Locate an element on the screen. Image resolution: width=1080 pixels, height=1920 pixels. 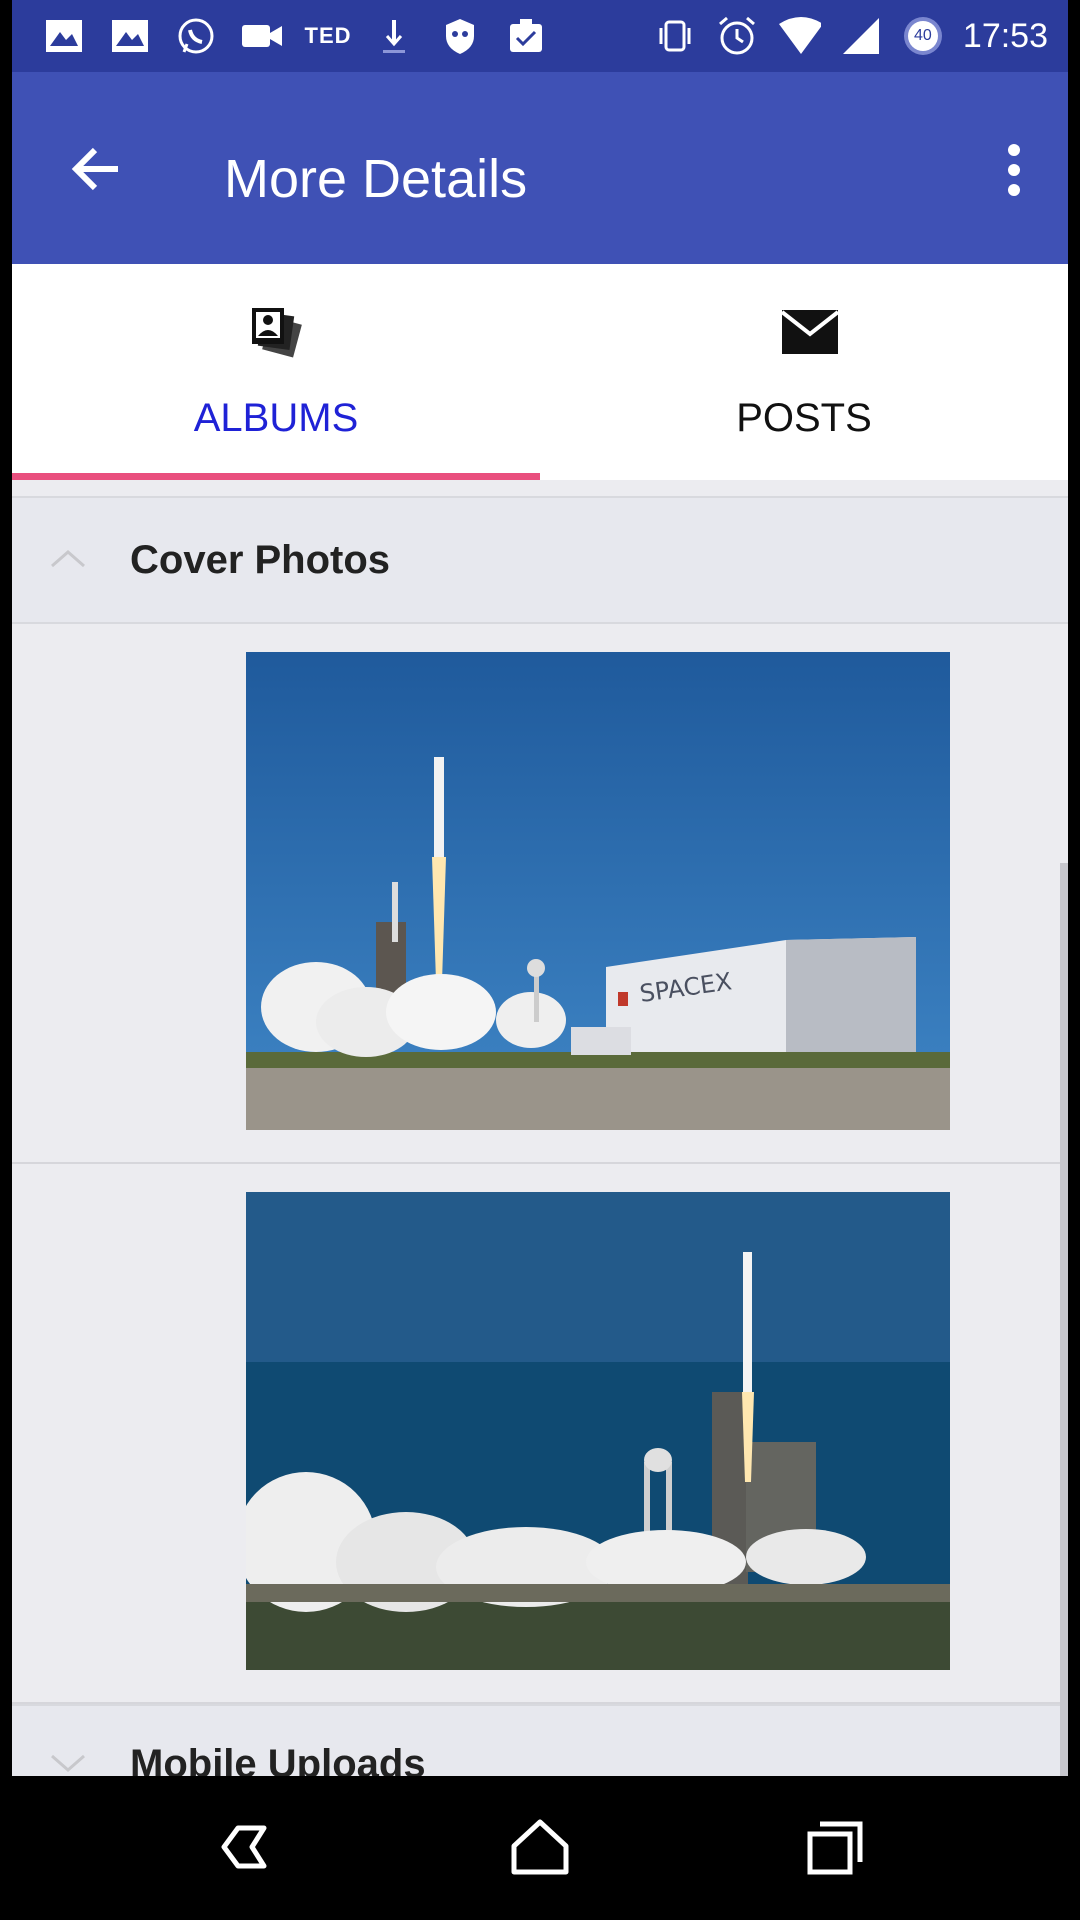
alarm-icon is located at coordinates (737, 36).